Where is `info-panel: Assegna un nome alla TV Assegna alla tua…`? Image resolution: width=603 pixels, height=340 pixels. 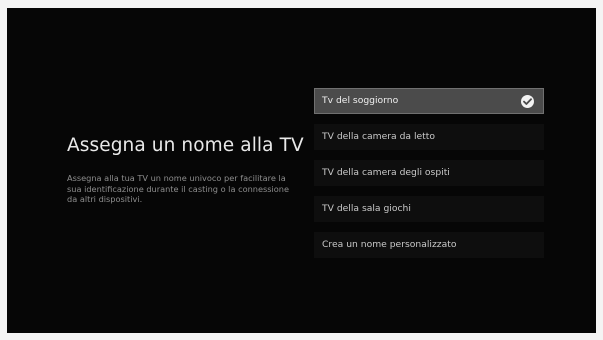 info-panel: Assegna un nome alla TV Assegna alla tua… is located at coordinates (185, 170).